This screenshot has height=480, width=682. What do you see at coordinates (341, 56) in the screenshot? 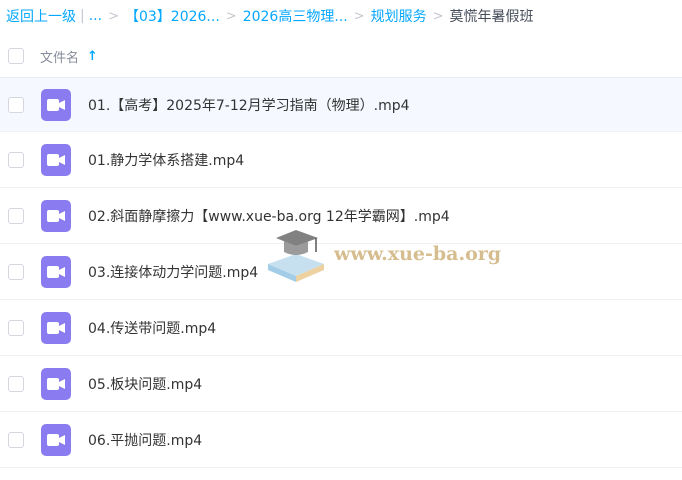
I see `file-list-header: 文件名 ↑` at bounding box center [341, 56].